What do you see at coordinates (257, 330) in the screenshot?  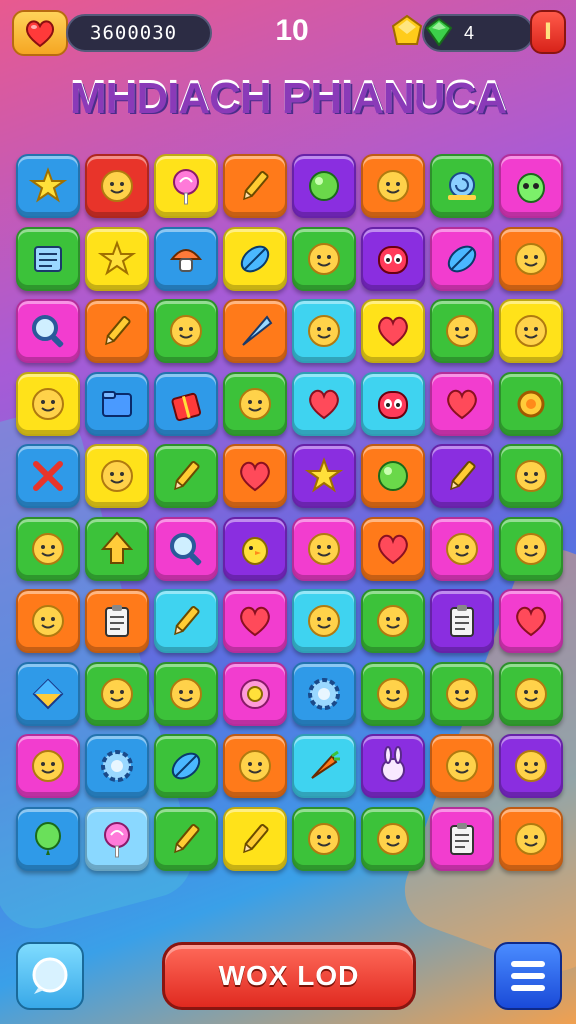 I see `cone-icon` at bounding box center [257, 330].